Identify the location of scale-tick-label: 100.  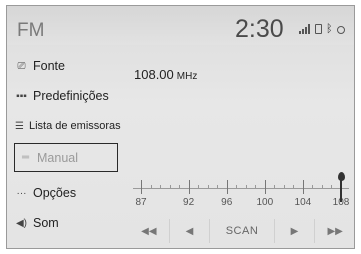
(265, 202).